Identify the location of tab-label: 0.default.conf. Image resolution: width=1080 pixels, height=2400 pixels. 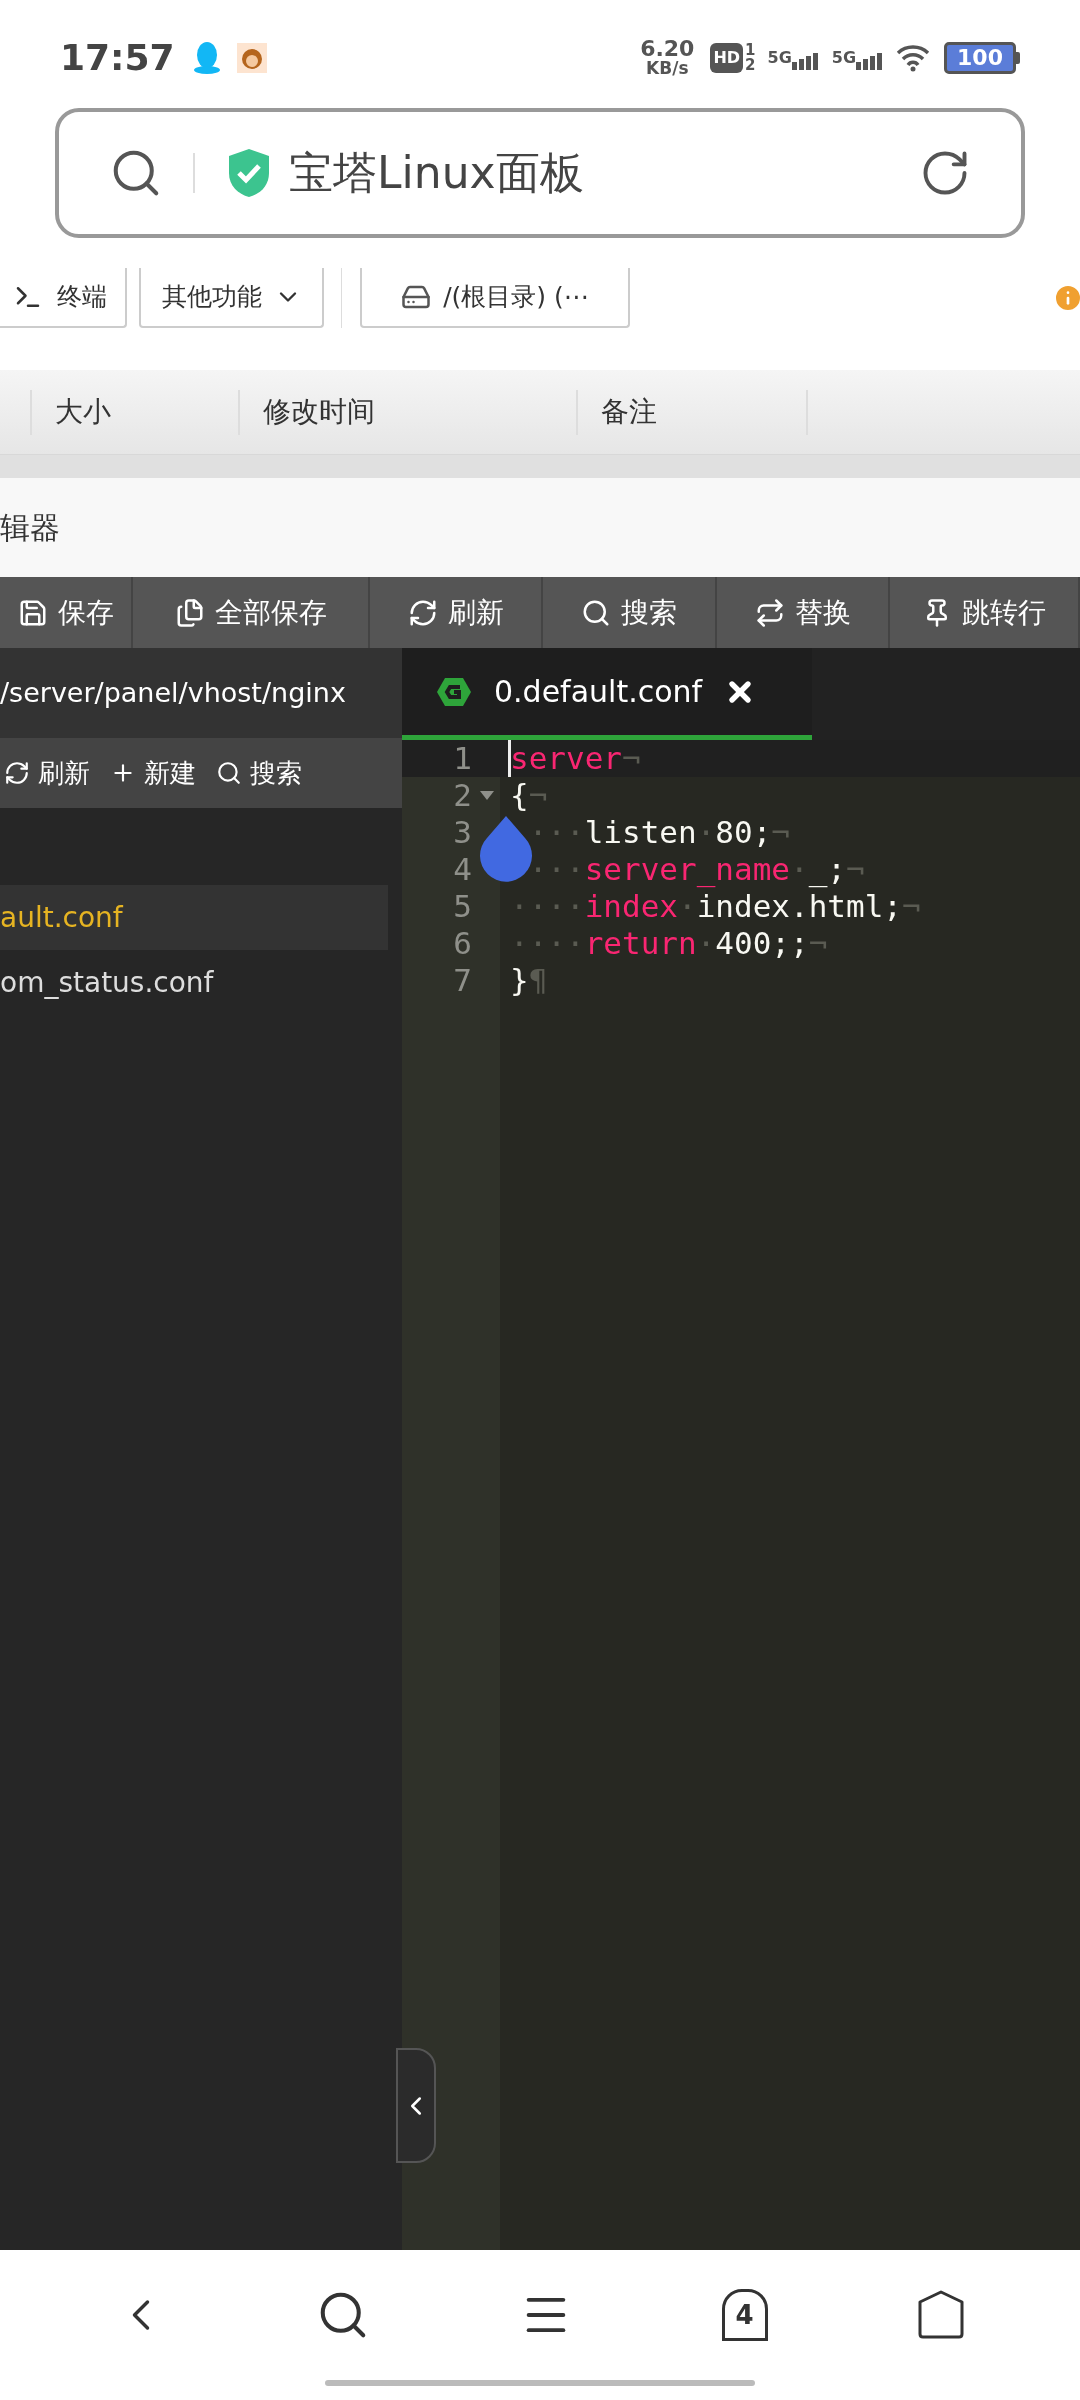
(598, 692).